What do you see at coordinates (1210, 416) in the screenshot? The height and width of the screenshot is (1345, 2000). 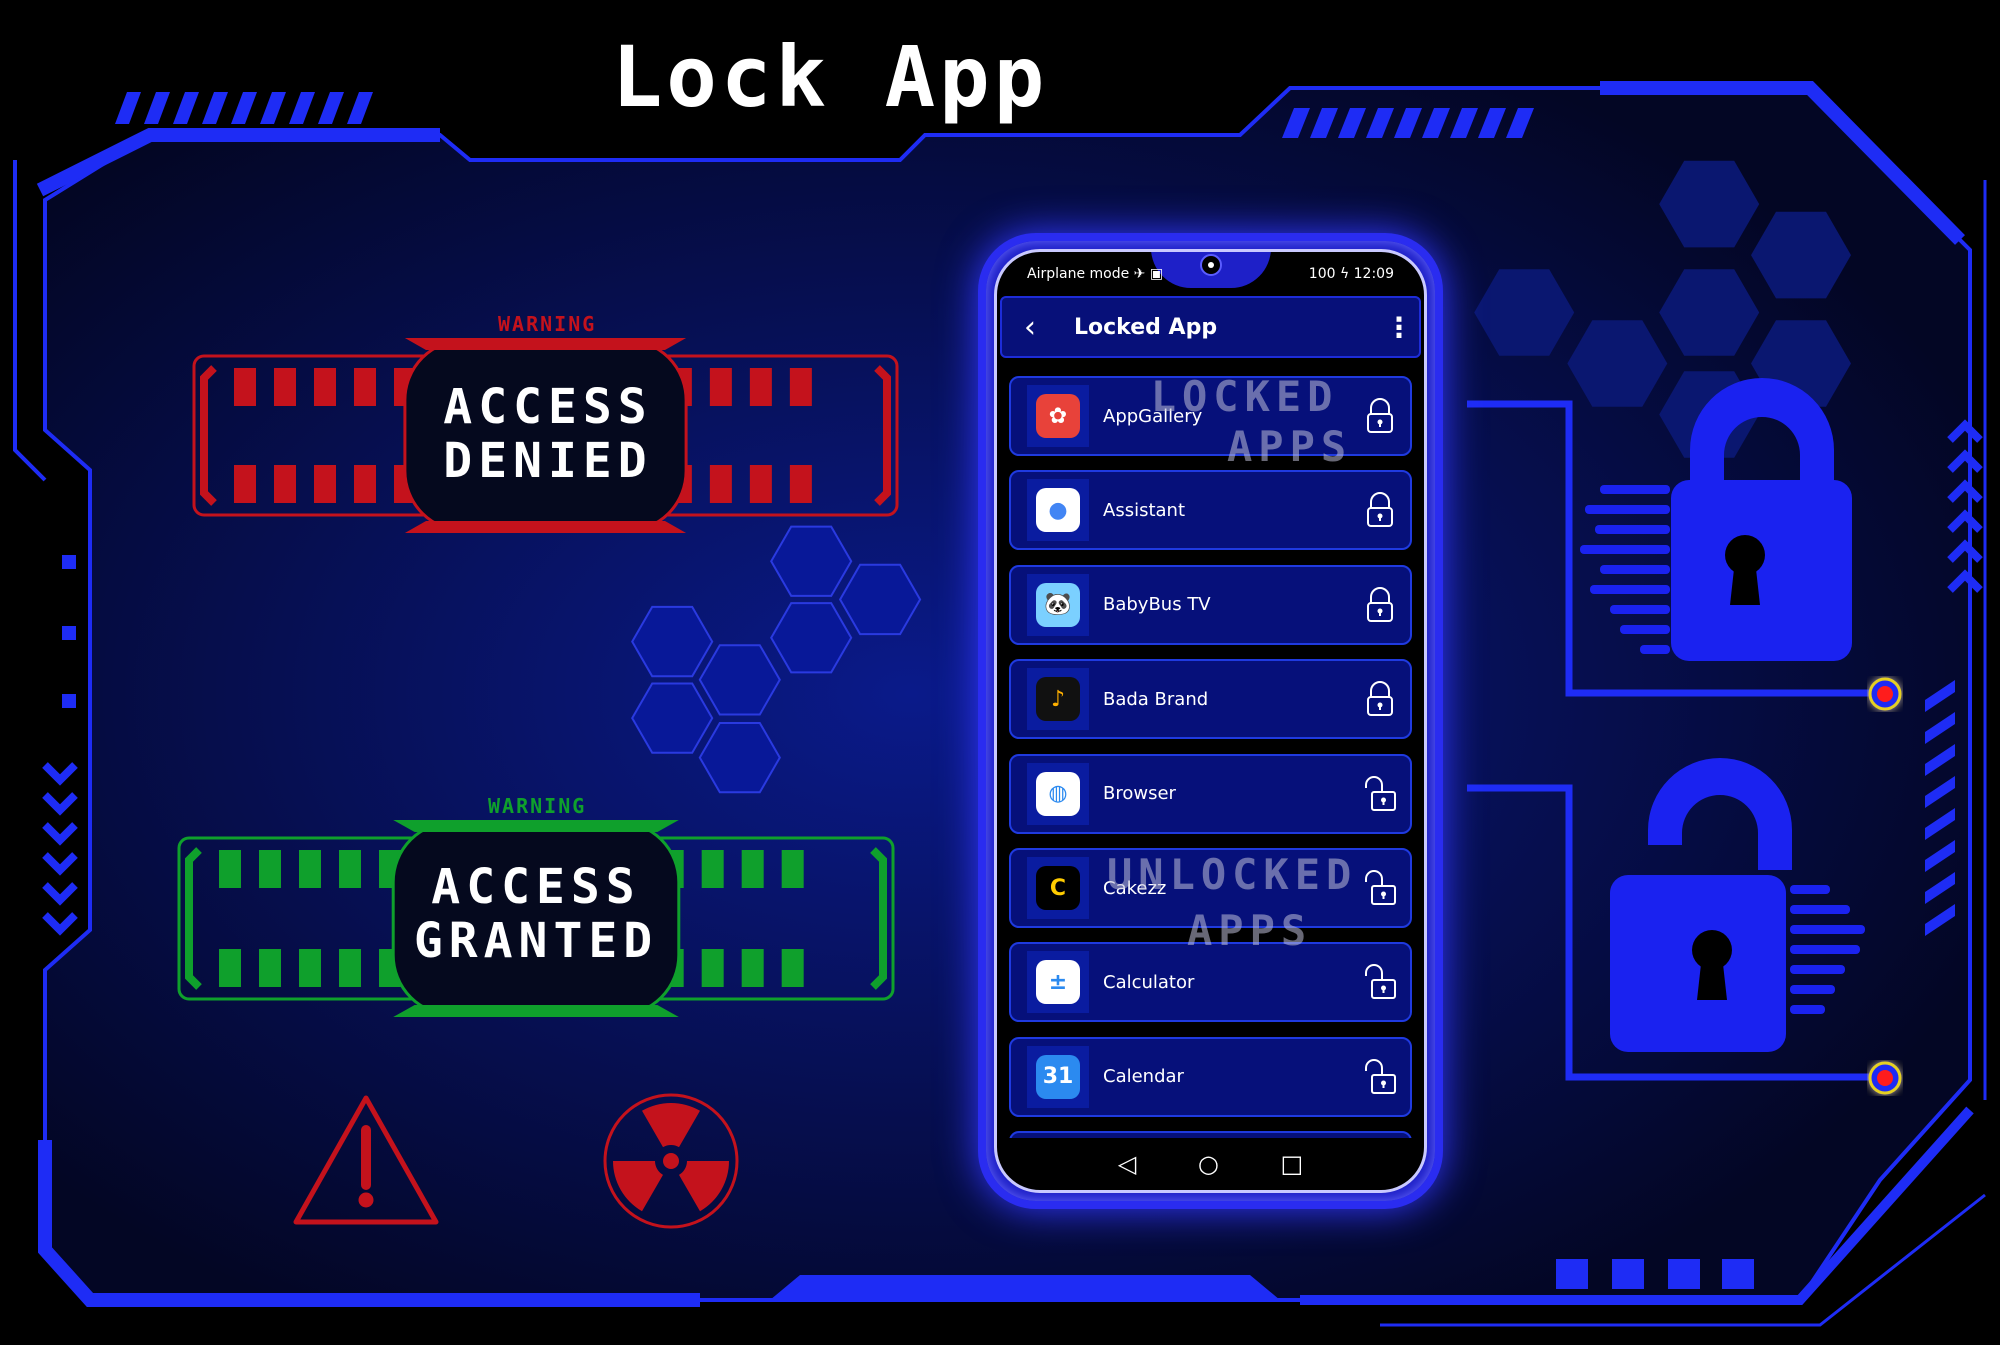 I see `app-row: ✿ AppGallery` at bounding box center [1210, 416].